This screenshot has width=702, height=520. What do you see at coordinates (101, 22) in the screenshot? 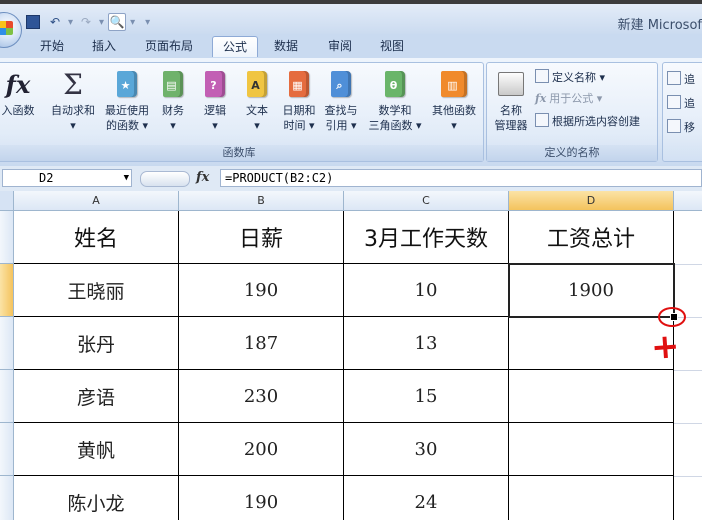
I see `redo-dropdown-icon: ▾` at bounding box center [101, 22].